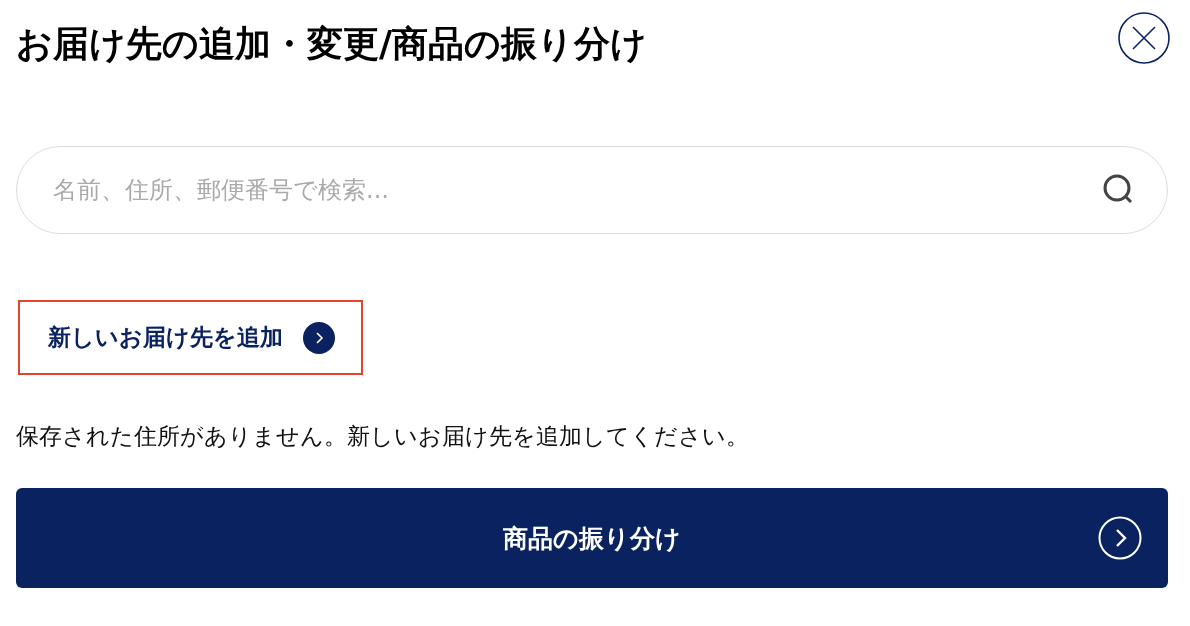  I want to click on dialog-title: お届け先の追加・変更/商品の振り分け, so click(332, 43).